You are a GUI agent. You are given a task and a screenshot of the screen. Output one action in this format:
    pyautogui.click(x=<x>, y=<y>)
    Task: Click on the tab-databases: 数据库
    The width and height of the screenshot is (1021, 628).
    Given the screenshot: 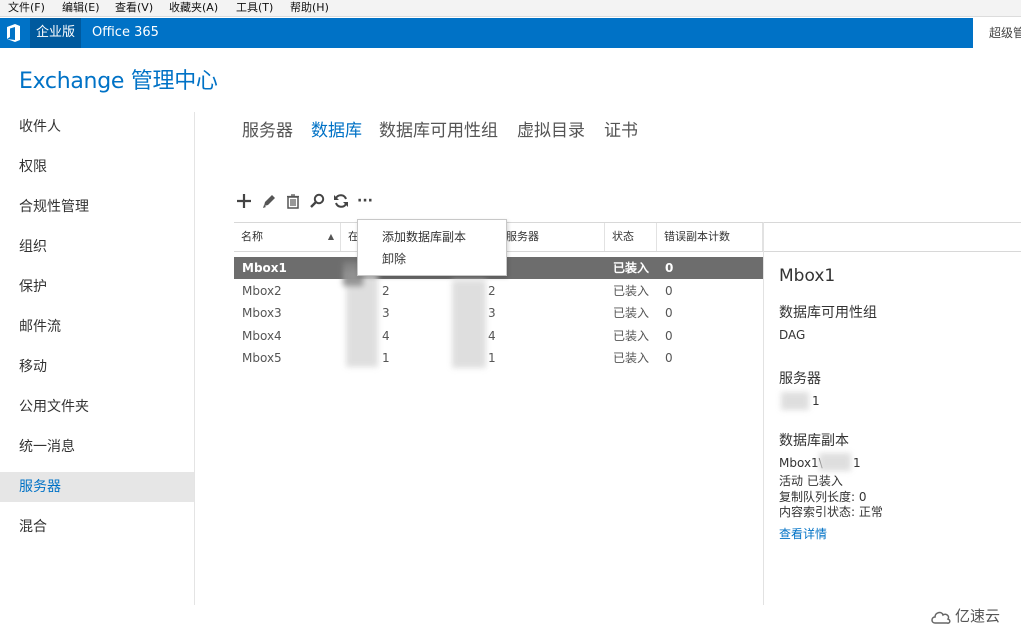 What is the action you would take?
    pyautogui.click(x=336, y=128)
    